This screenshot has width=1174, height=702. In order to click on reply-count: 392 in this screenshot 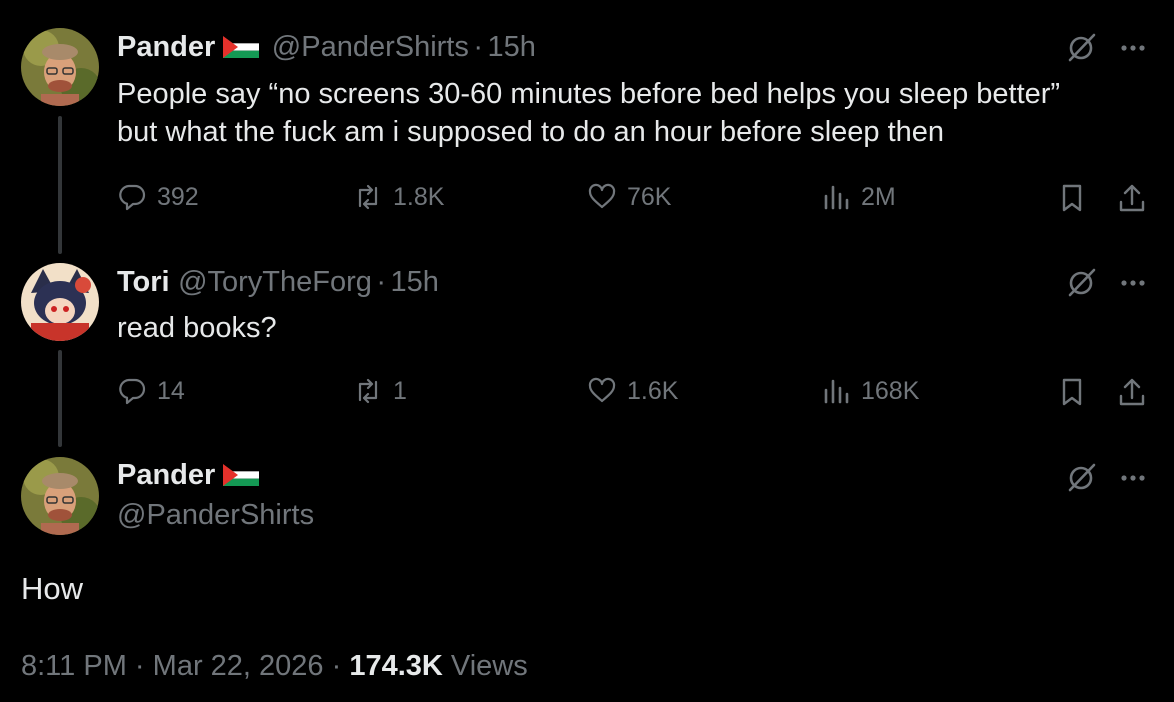, I will do `click(178, 196)`.